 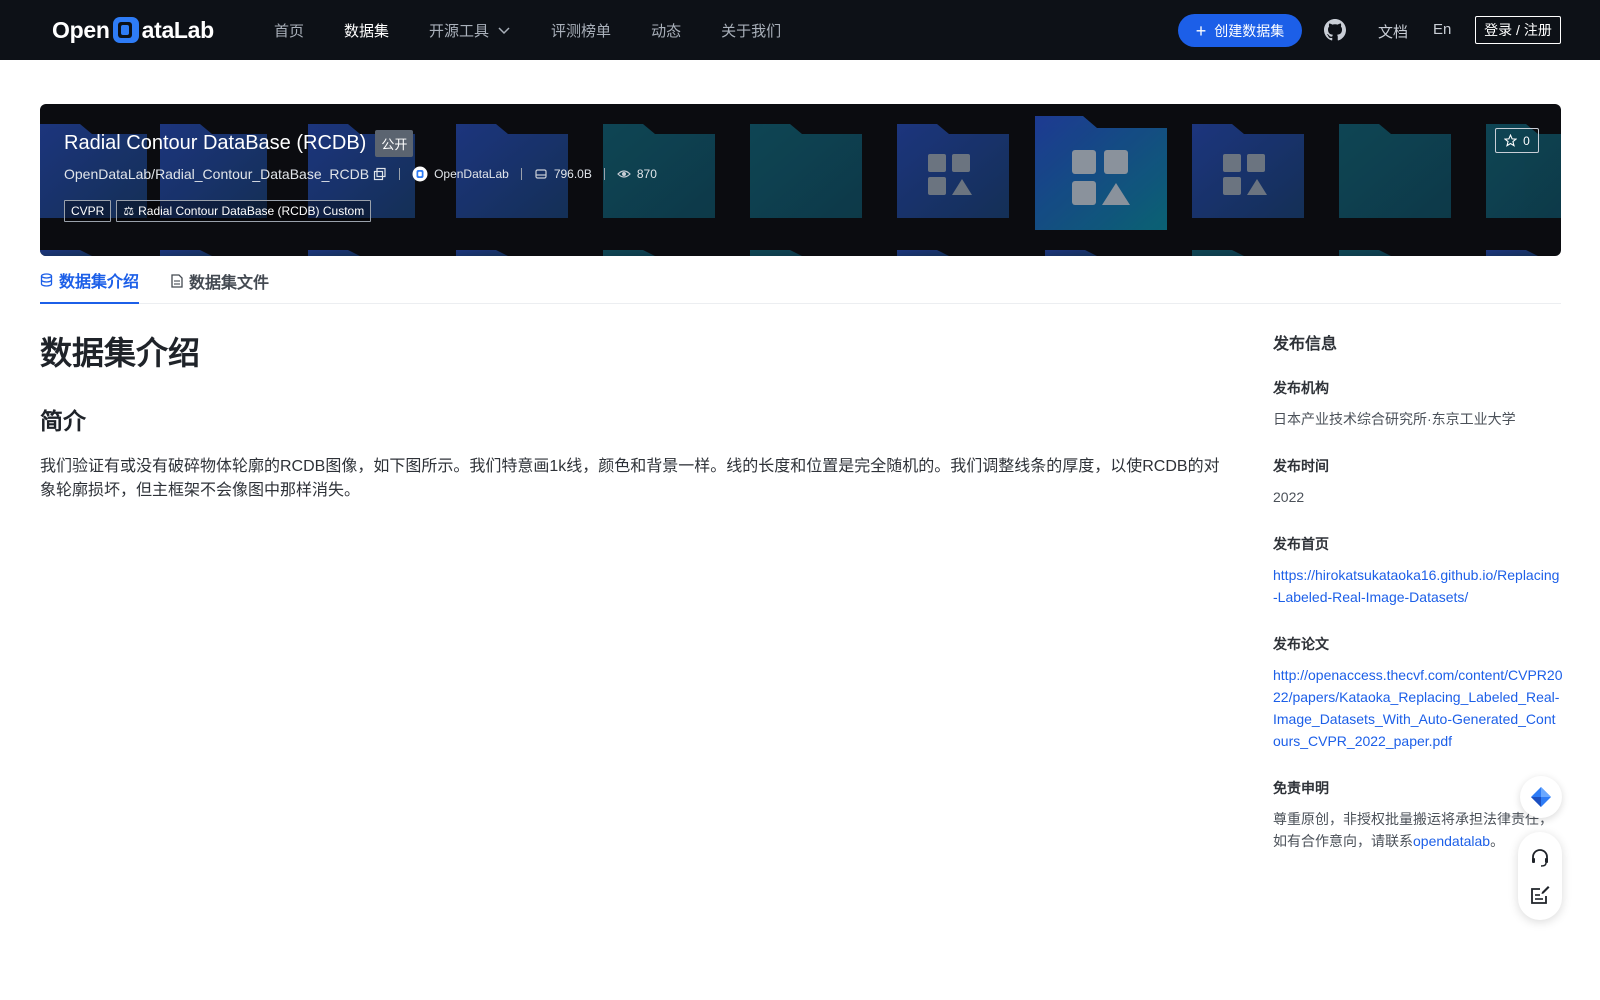 I want to click on nav-label: 动态, so click(x=666, y=31).